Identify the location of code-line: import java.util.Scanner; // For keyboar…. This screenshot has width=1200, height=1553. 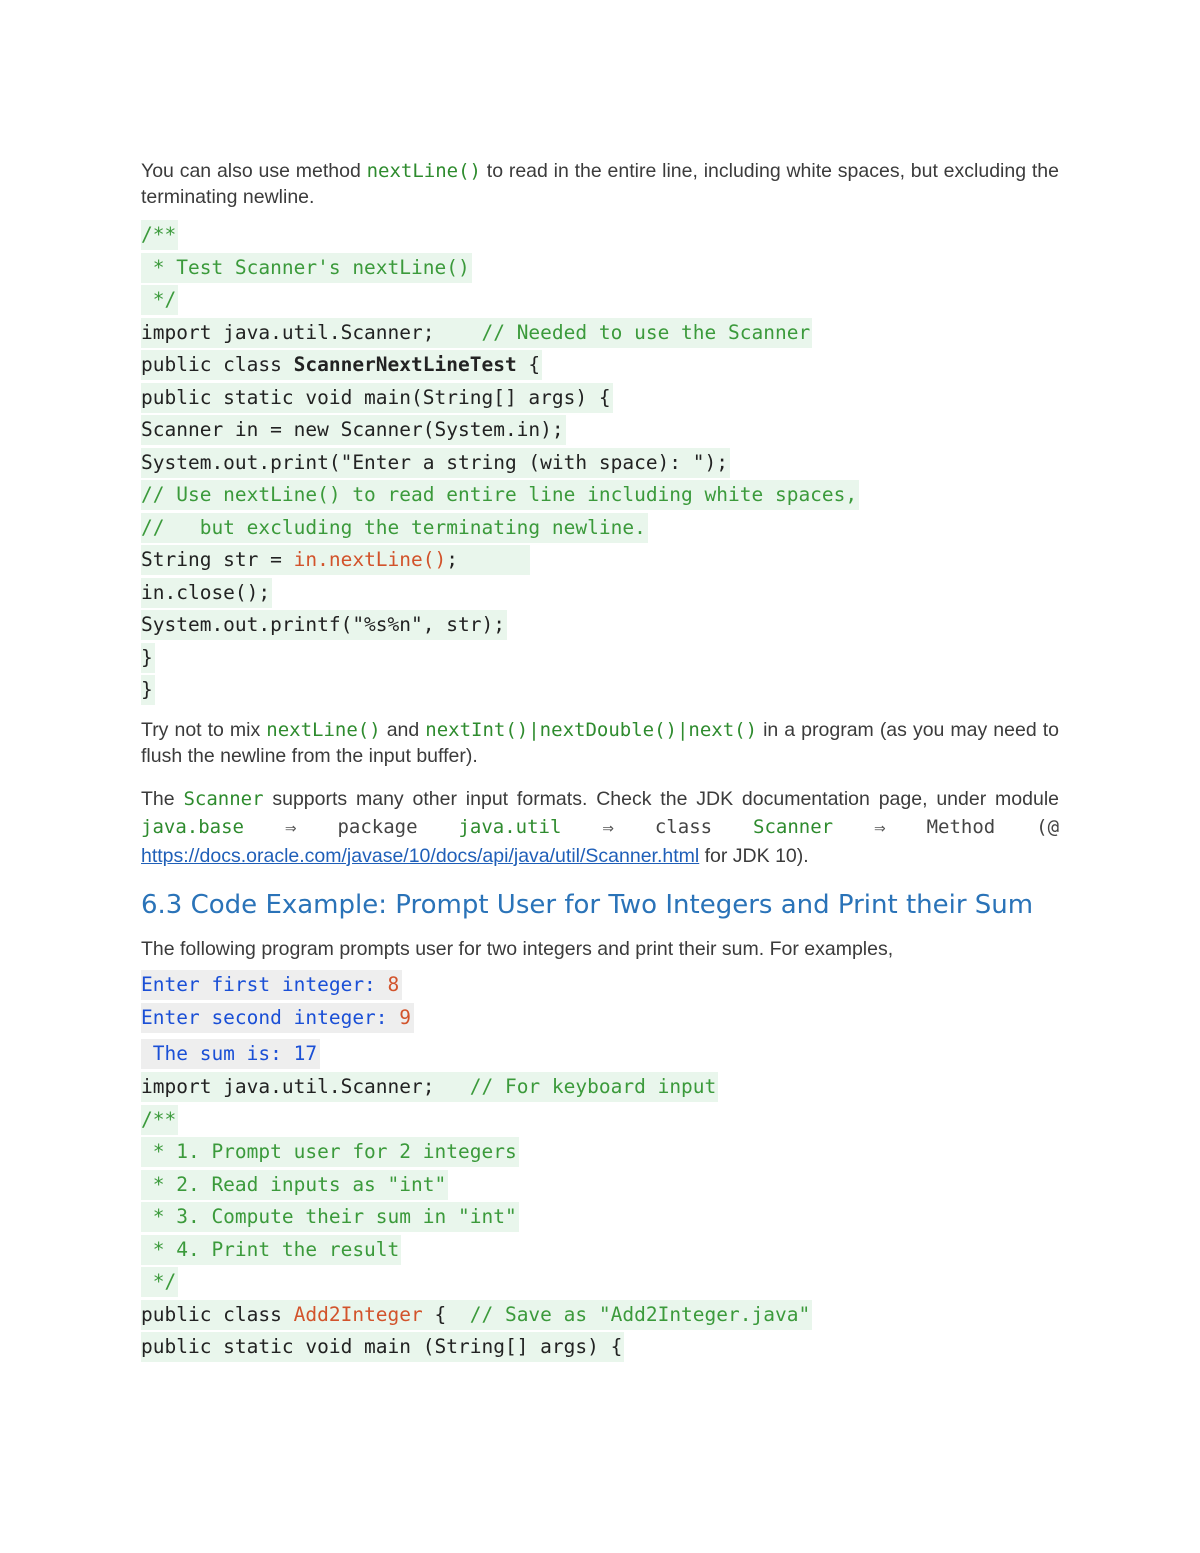
(430, 1087).